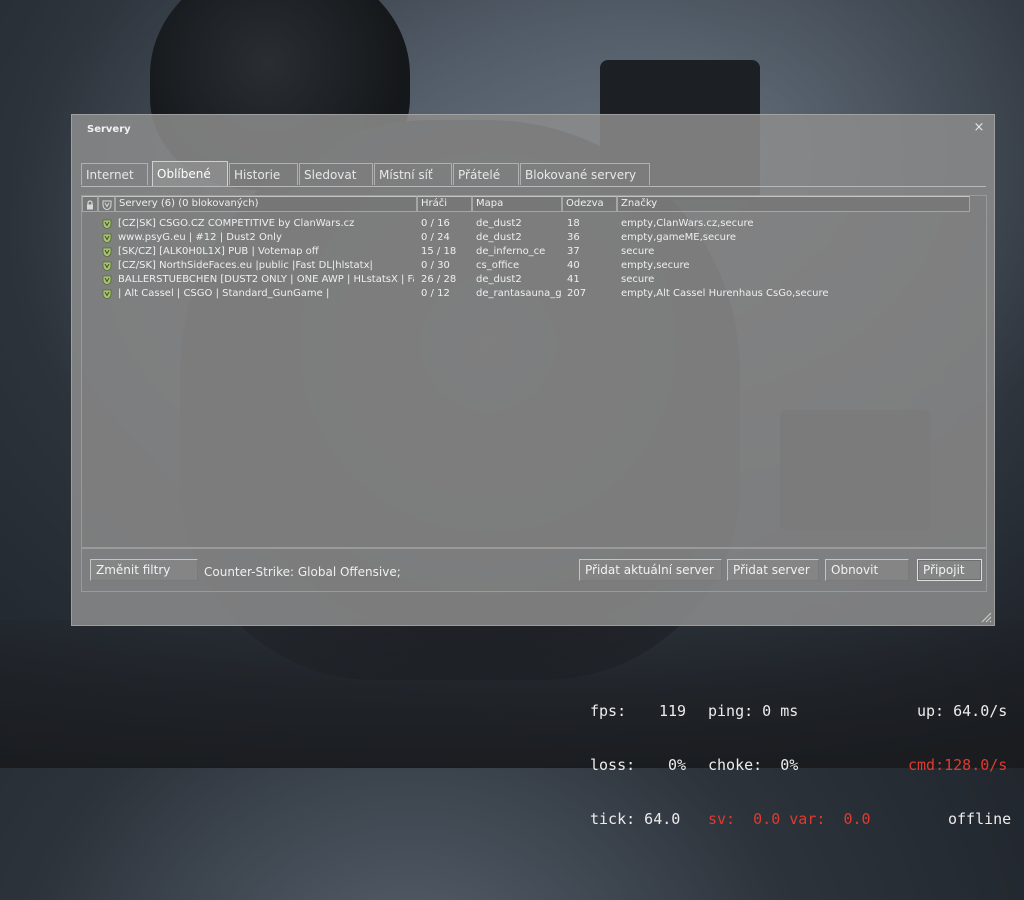 The image size is (1024, 900). Describe the element at coordinates (867, 570) in the screenshot. I see `refresh-button: Obnovit` at that location.